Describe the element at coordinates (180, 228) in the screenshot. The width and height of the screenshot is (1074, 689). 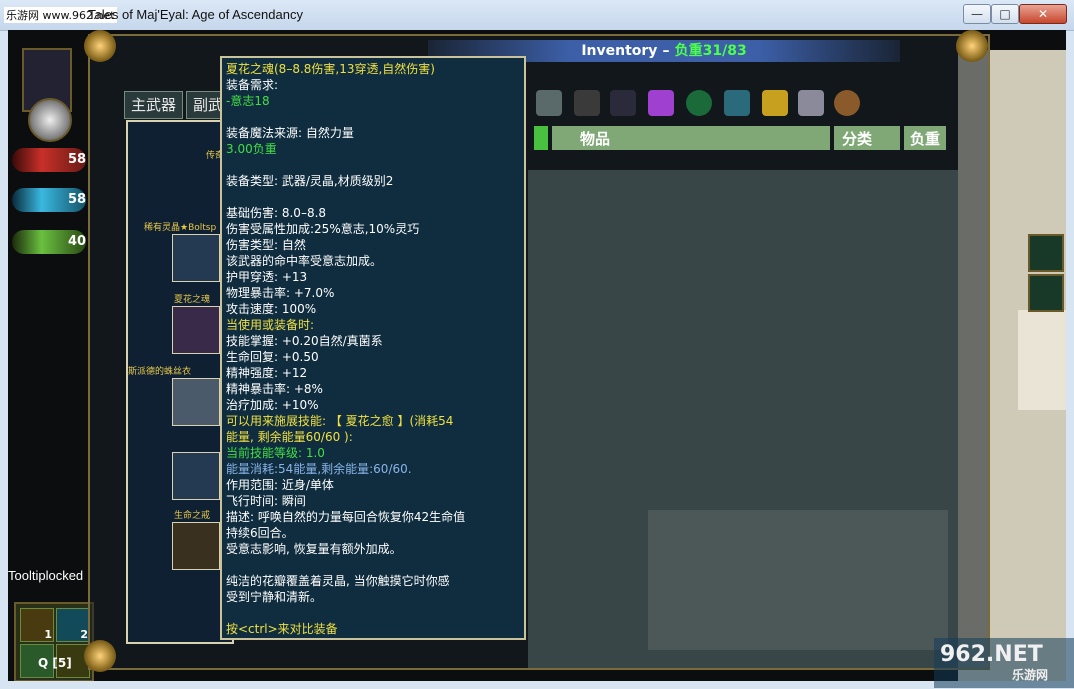
I see `slot-label: 稀有灵晶★Boltsp` at that location.